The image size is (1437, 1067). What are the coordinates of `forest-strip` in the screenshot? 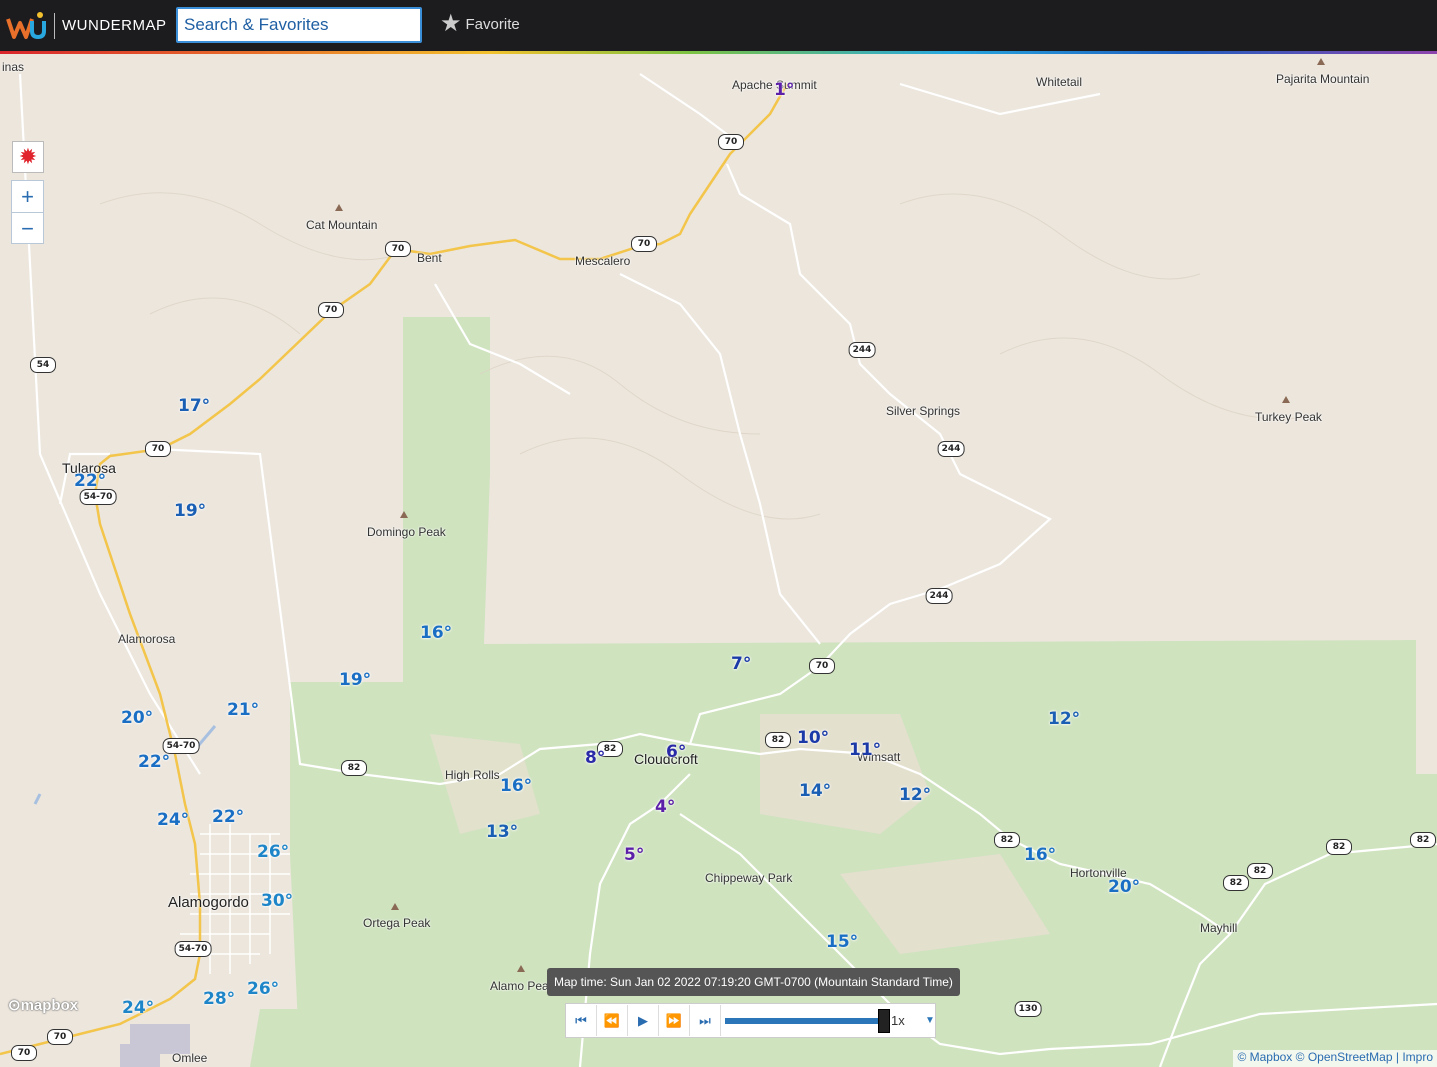 It's located at (275, 1038).